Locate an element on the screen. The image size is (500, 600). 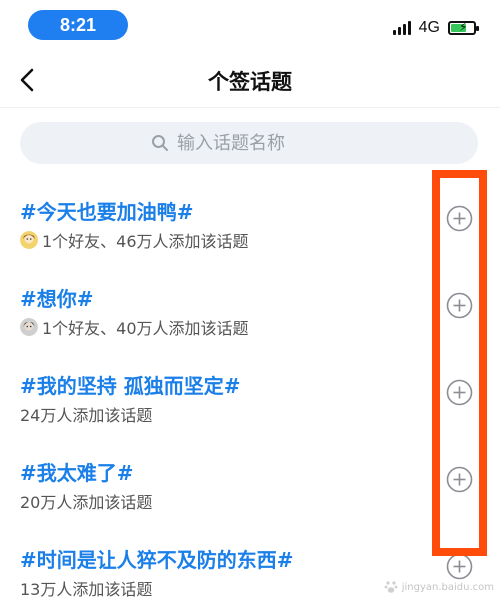
topic-meta: 20万人添加该话题 is located at coordinates (86, 501).